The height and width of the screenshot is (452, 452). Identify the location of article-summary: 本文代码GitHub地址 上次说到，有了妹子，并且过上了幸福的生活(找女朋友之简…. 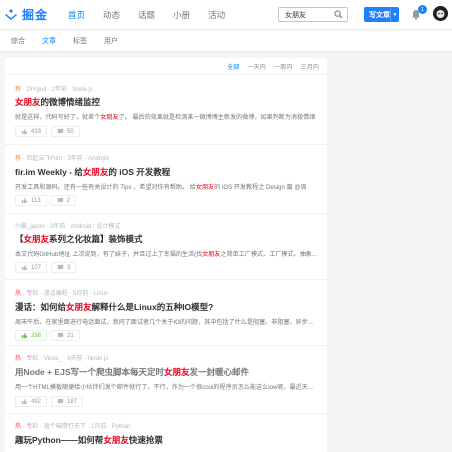
(166, 254).